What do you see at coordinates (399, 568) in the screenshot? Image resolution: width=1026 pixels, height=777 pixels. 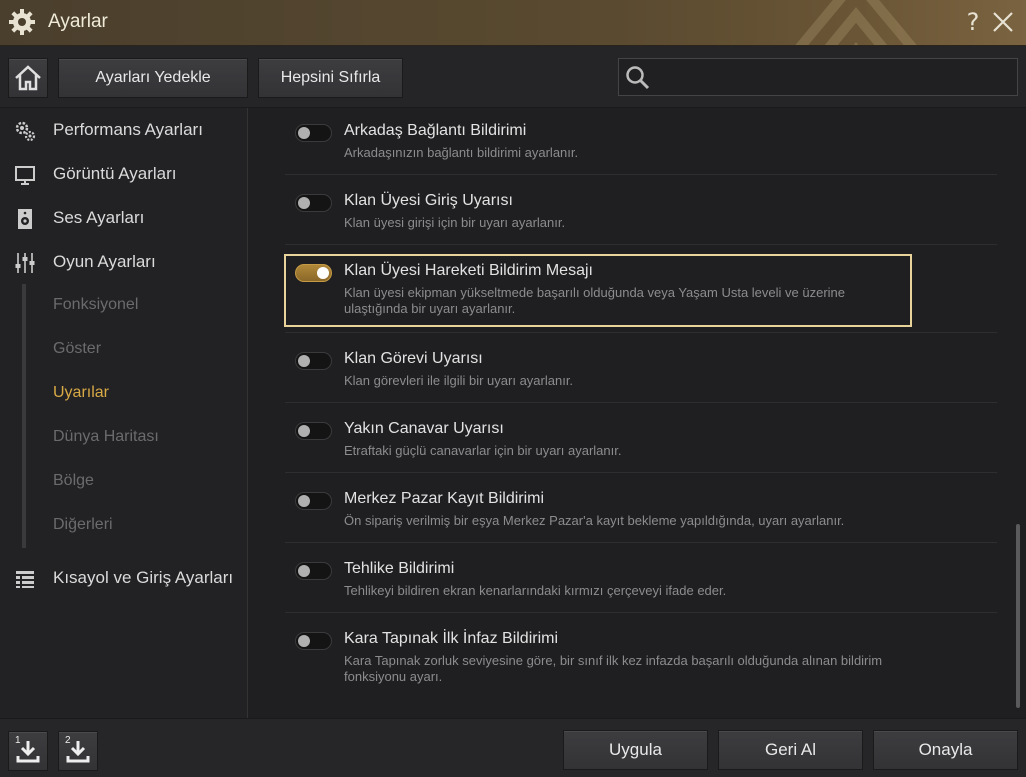 I see `setting-title: Tehlike Bildirimi` at bounding box center [399, 568].